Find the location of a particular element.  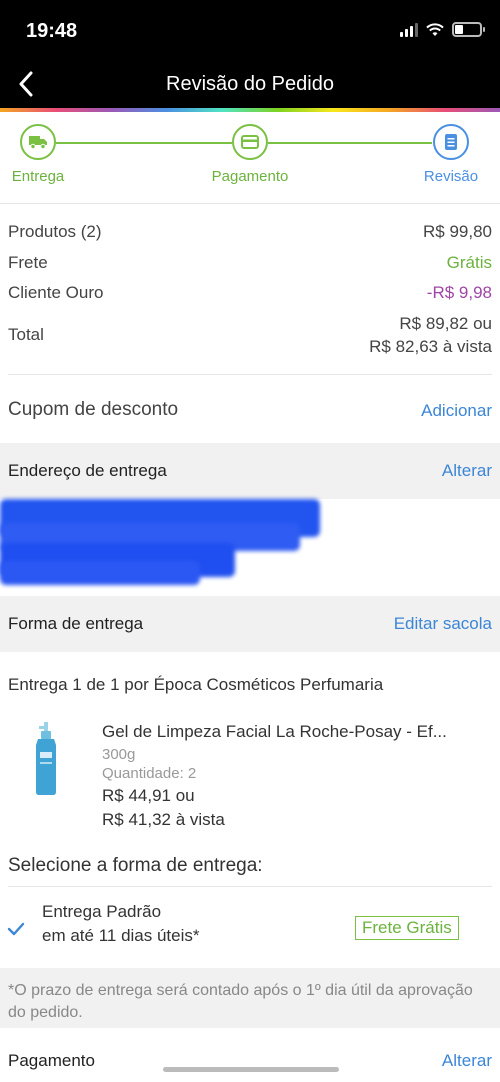

seller-prefix: por is located at coordinates (136, 684).